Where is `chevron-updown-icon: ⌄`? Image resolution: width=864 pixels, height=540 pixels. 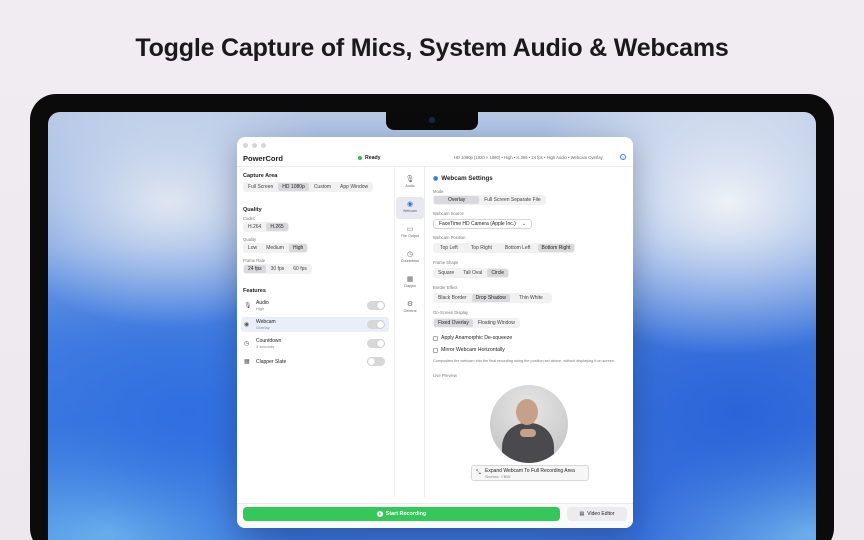 chevron-updown-icon: ⌄ is located at coordinates (523, 224).